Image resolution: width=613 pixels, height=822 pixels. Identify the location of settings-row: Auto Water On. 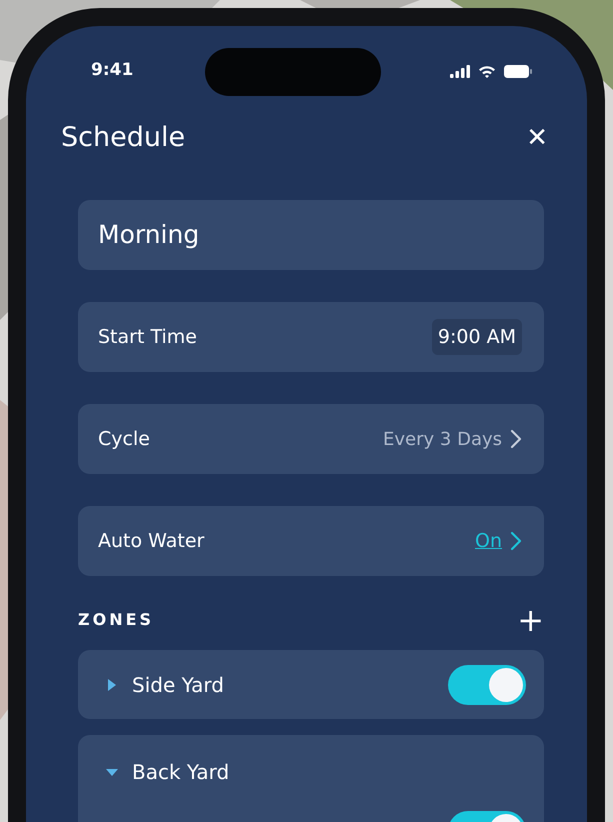
(311, 541).